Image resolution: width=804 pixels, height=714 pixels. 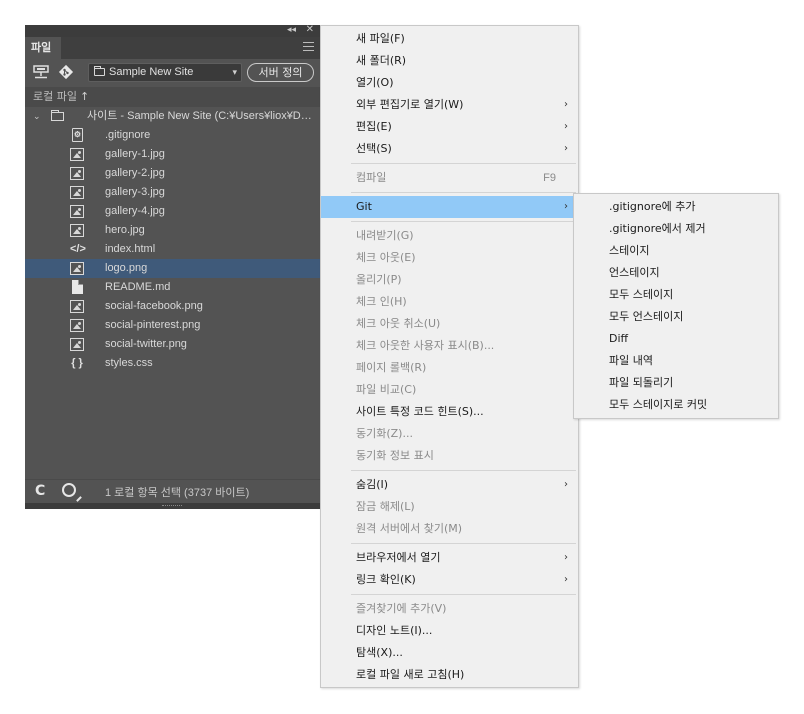 What do you see at coordinates (177, 493) in the screenshot?
I see `status-text: 1 로컬 항목 선택 (3737 바이트)` at bounding box center [177, 493].